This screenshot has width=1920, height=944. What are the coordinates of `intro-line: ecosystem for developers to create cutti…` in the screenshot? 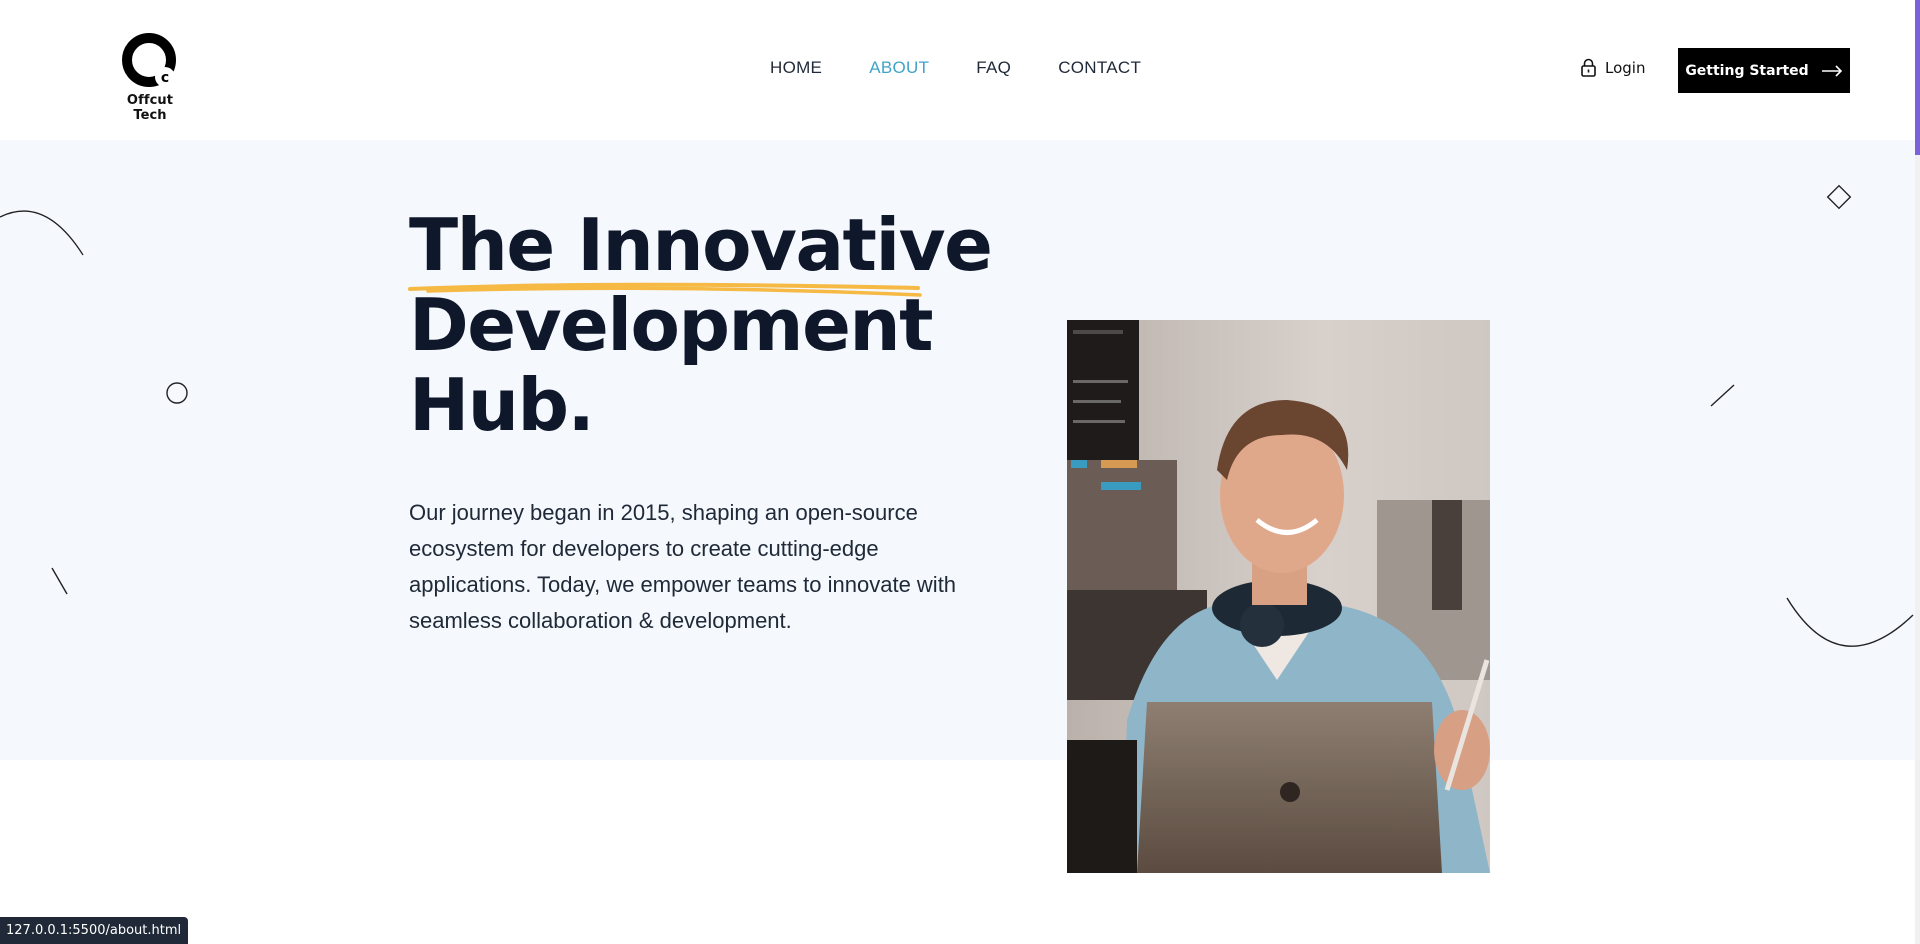 It's located at (644, 548).